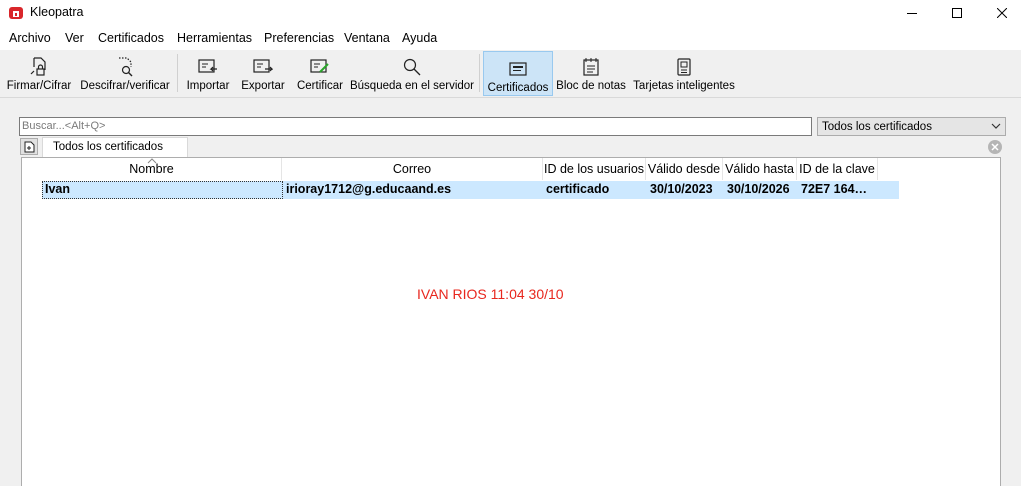 The height and width of the screenshot is (486, 1021). Describe the element at coordinates (38, 66) in the screenshot. I see `sign-encrypt-icon` at that location.